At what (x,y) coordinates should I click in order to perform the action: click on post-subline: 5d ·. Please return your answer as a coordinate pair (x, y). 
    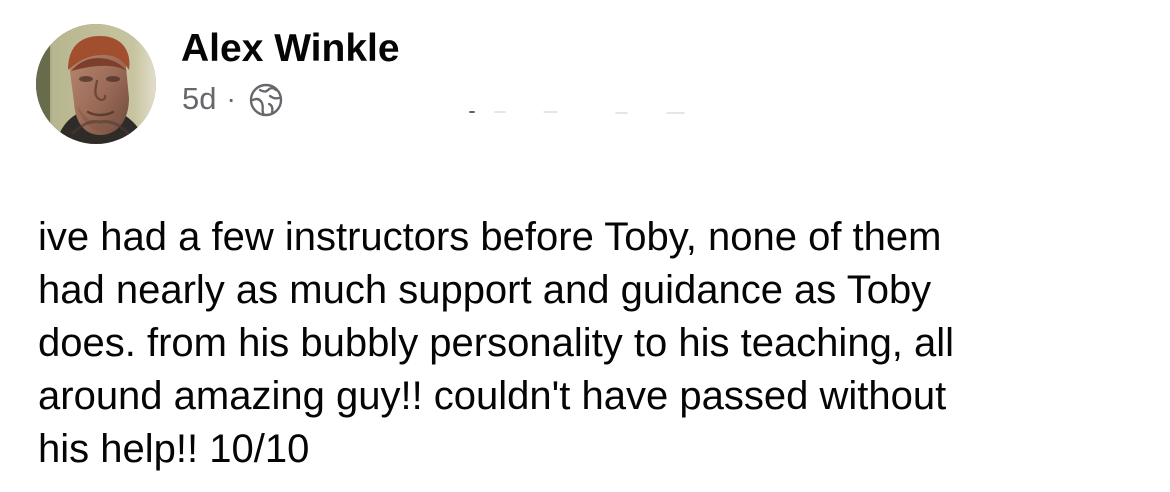
    Looking at the image, I should click on (233, 99).